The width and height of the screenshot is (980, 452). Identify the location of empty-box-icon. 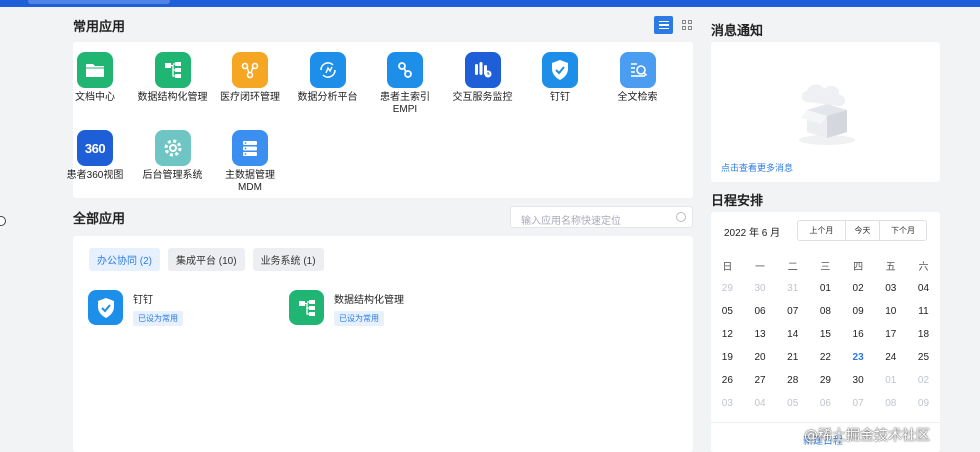
(827, 114).